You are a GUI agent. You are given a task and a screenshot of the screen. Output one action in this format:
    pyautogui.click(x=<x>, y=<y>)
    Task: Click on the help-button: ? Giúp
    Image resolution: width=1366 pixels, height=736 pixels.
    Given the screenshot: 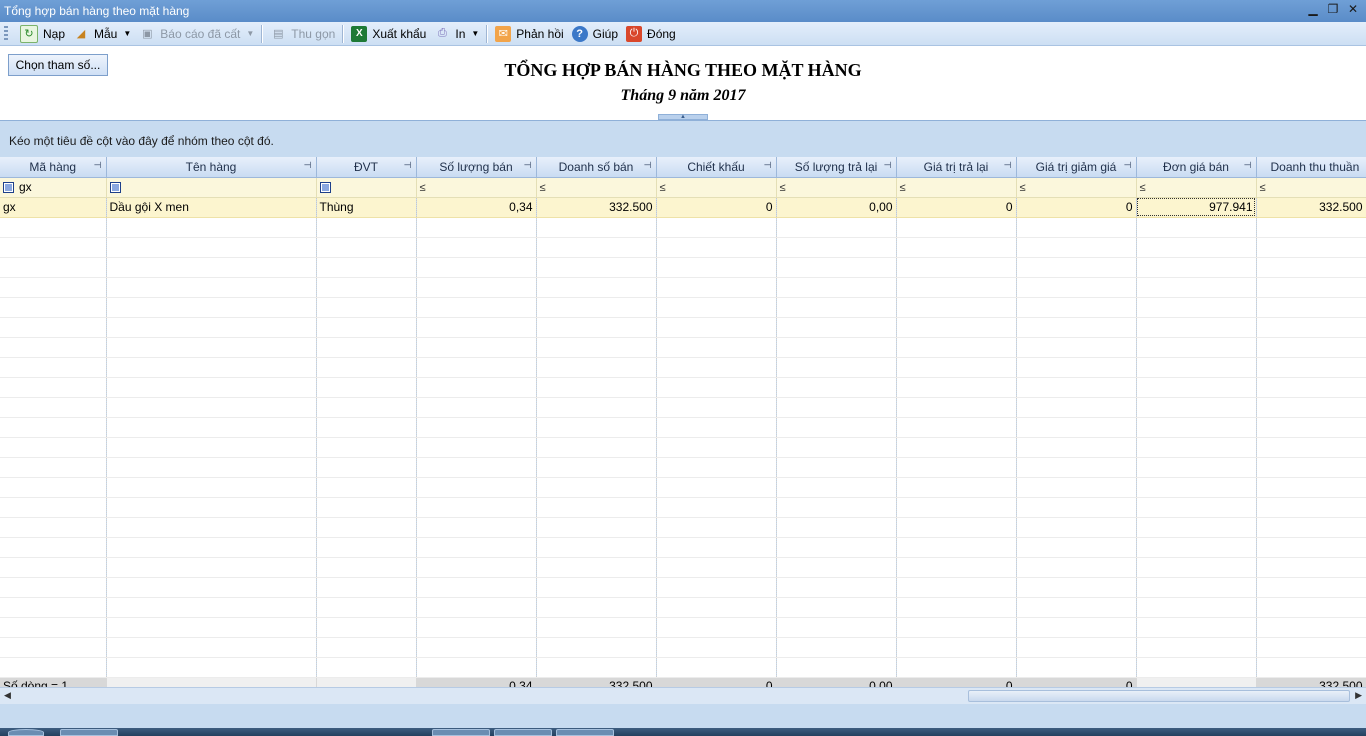 What is the action you would take?
    pyautogui.click(x=595, y=34)
    